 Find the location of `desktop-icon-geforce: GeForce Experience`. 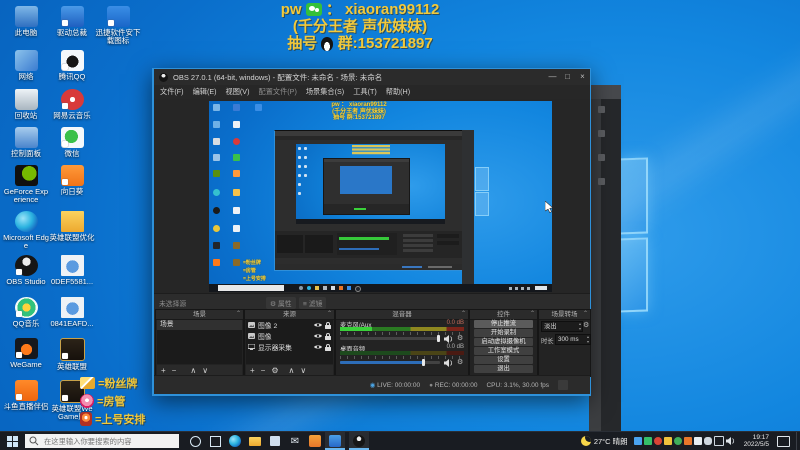

desktop-icon-geforce: GeForce Experience is located at coordinates (26, 184).